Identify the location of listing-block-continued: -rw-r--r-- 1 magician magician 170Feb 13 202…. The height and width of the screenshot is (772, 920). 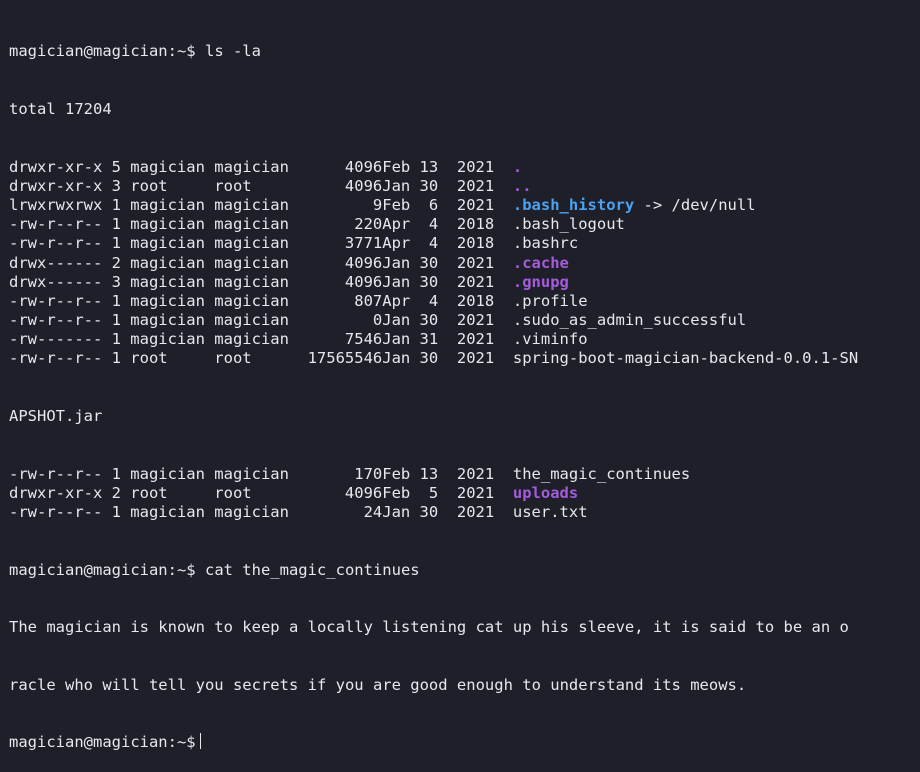
(464, 494).